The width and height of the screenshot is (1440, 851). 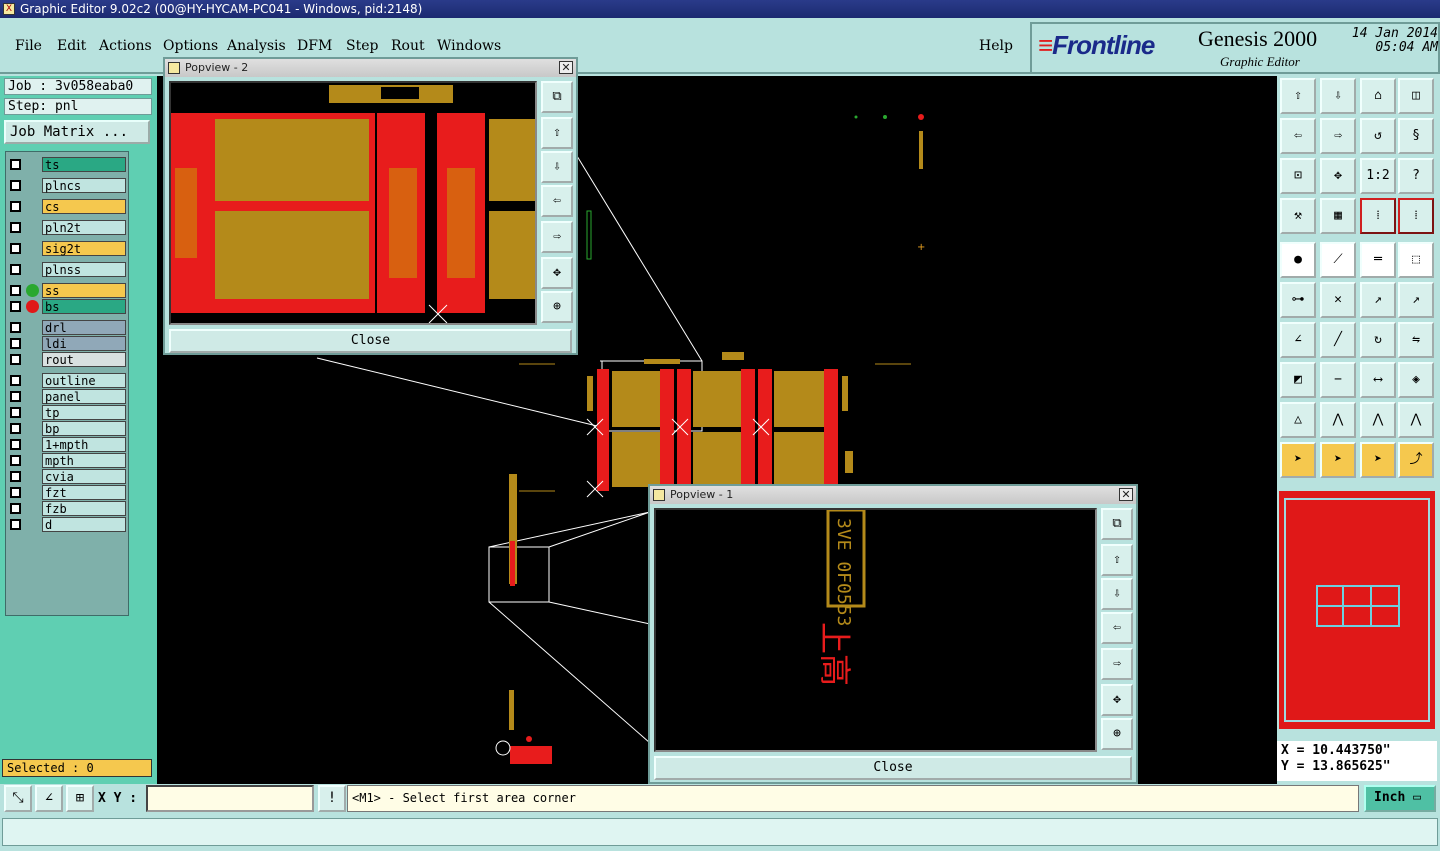 I want to click on menu-edit: Edit, so click(x=71, y=46).